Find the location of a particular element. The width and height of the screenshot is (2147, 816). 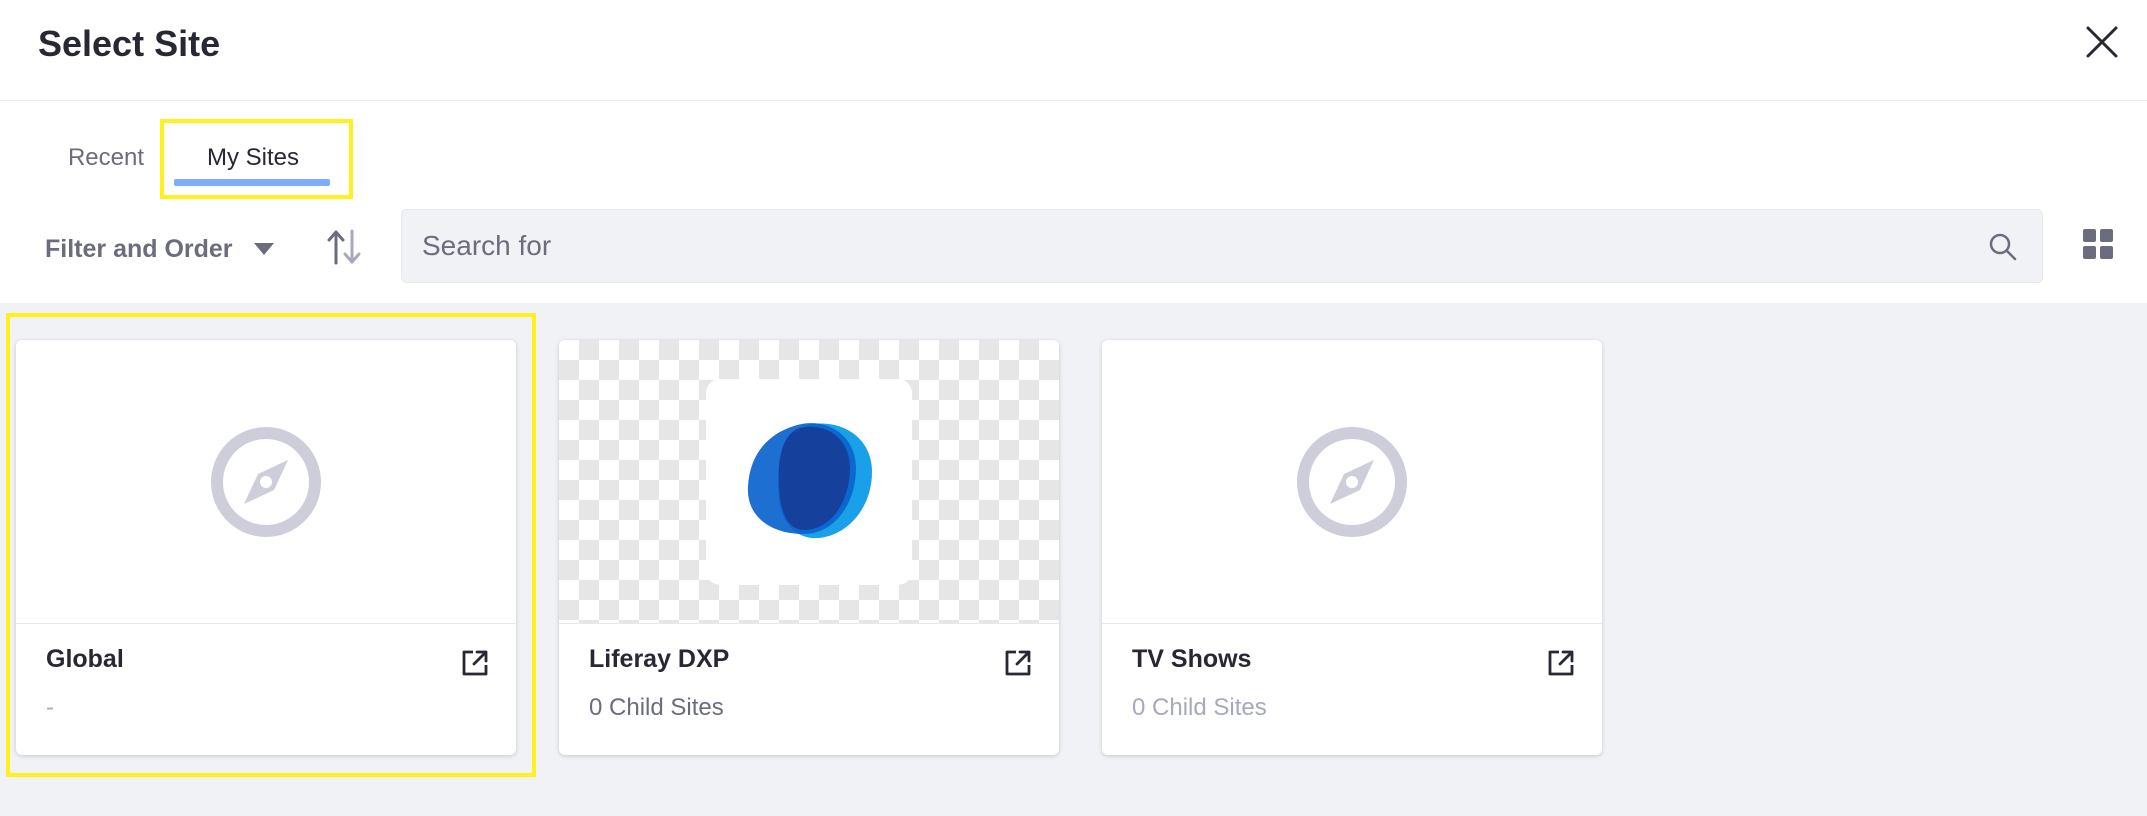

close-button is located at coordinates (2102, 42).